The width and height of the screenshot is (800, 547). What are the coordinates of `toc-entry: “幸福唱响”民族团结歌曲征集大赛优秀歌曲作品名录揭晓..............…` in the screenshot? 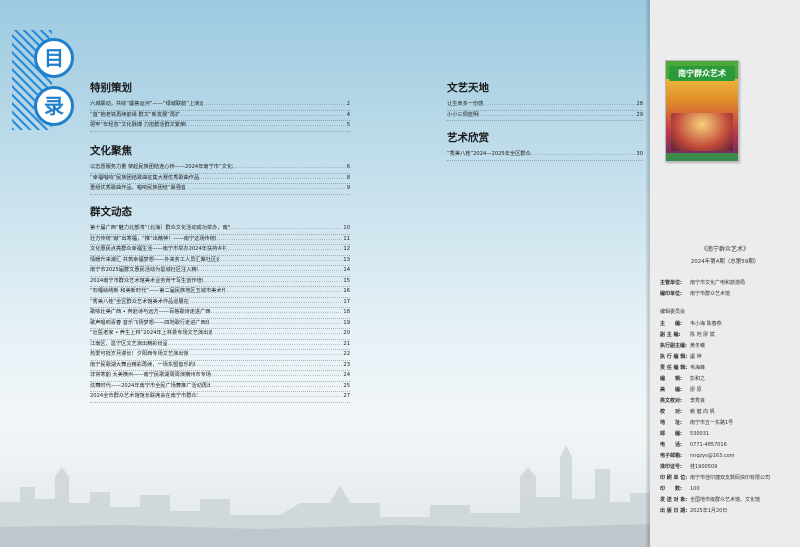 It's located at (220, 179).